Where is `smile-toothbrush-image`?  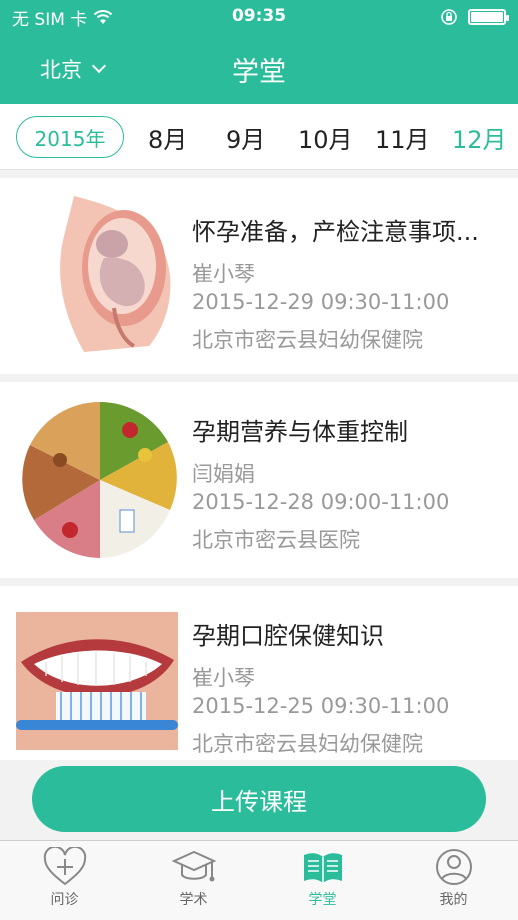
smile-toothbrush-image is located at coordinates (97, 681).